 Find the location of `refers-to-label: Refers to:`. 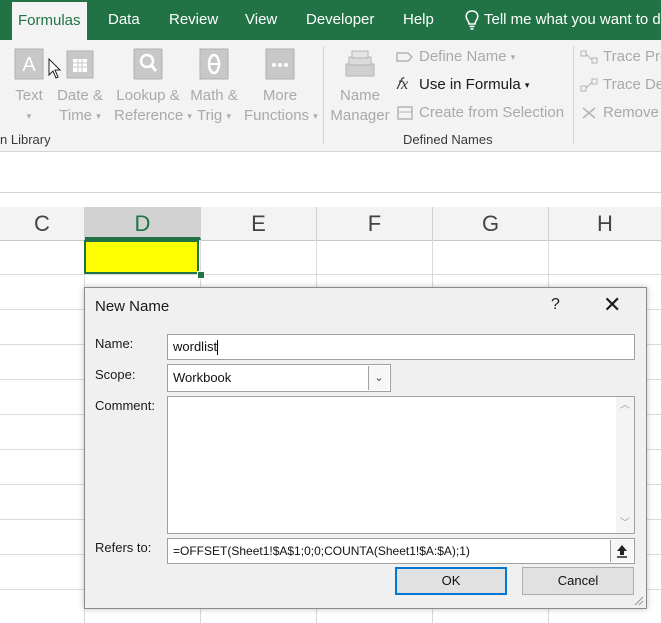

refers-to-label: Refers to: is located at coordinates (123, 547).